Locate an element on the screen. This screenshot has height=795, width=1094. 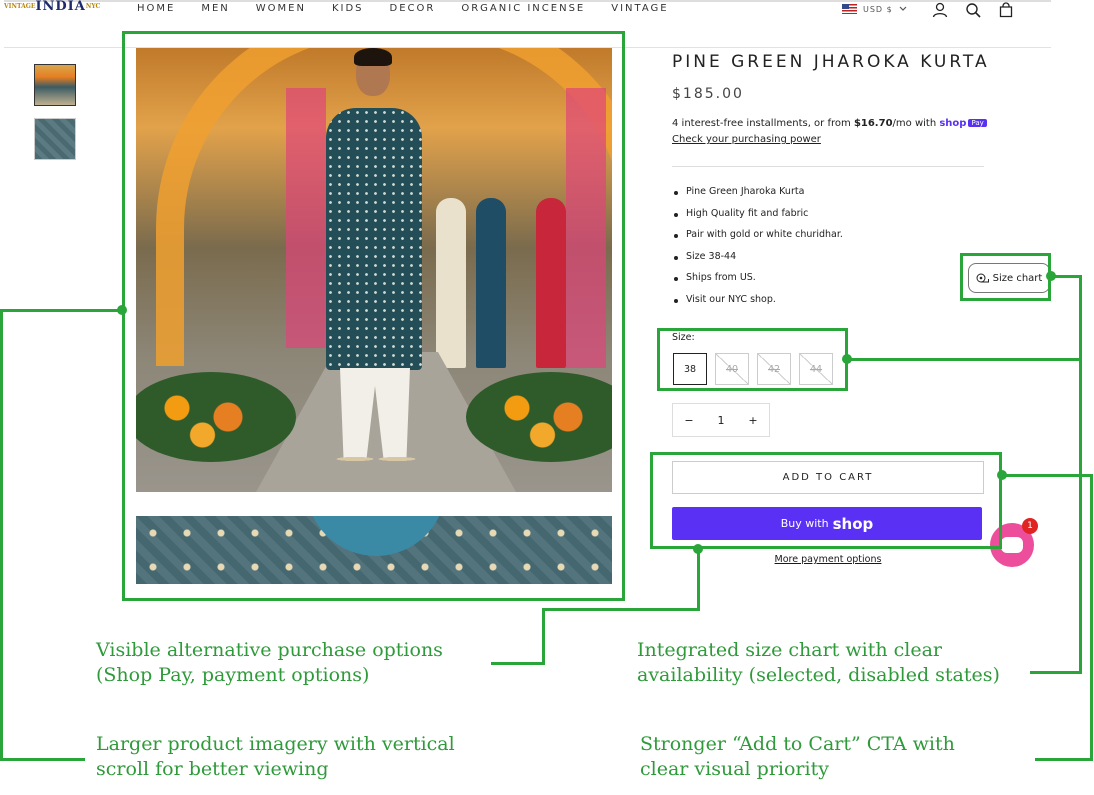
annotation-box-size-chart is located at coordinates (1005, 277).